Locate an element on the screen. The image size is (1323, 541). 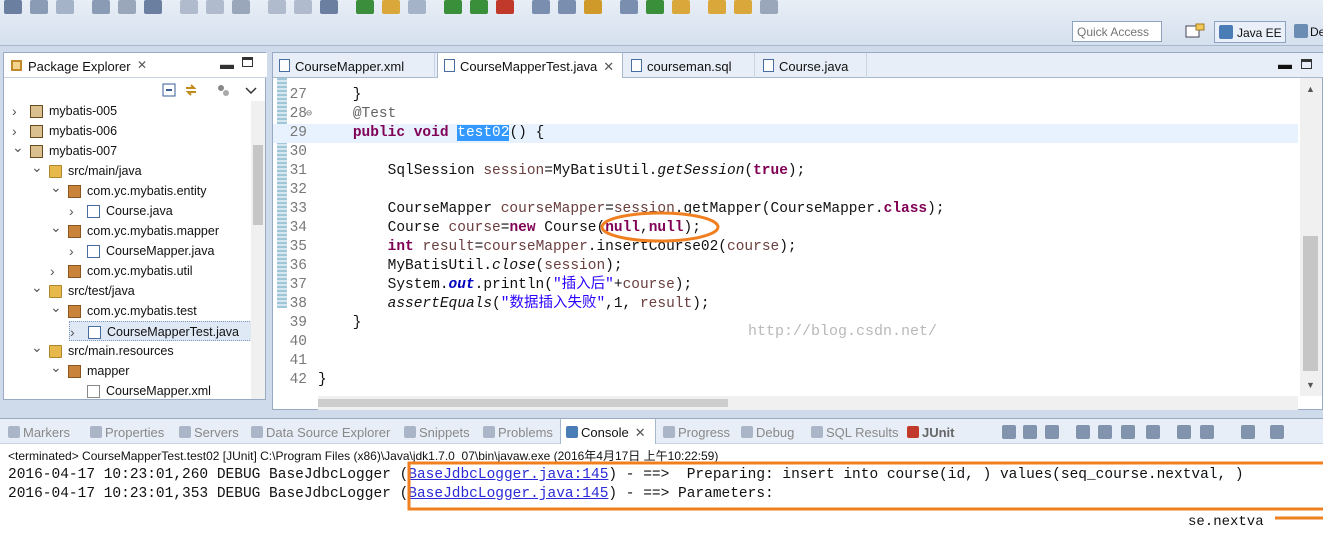
new-console-icon is located at coordinates (1248, 432).